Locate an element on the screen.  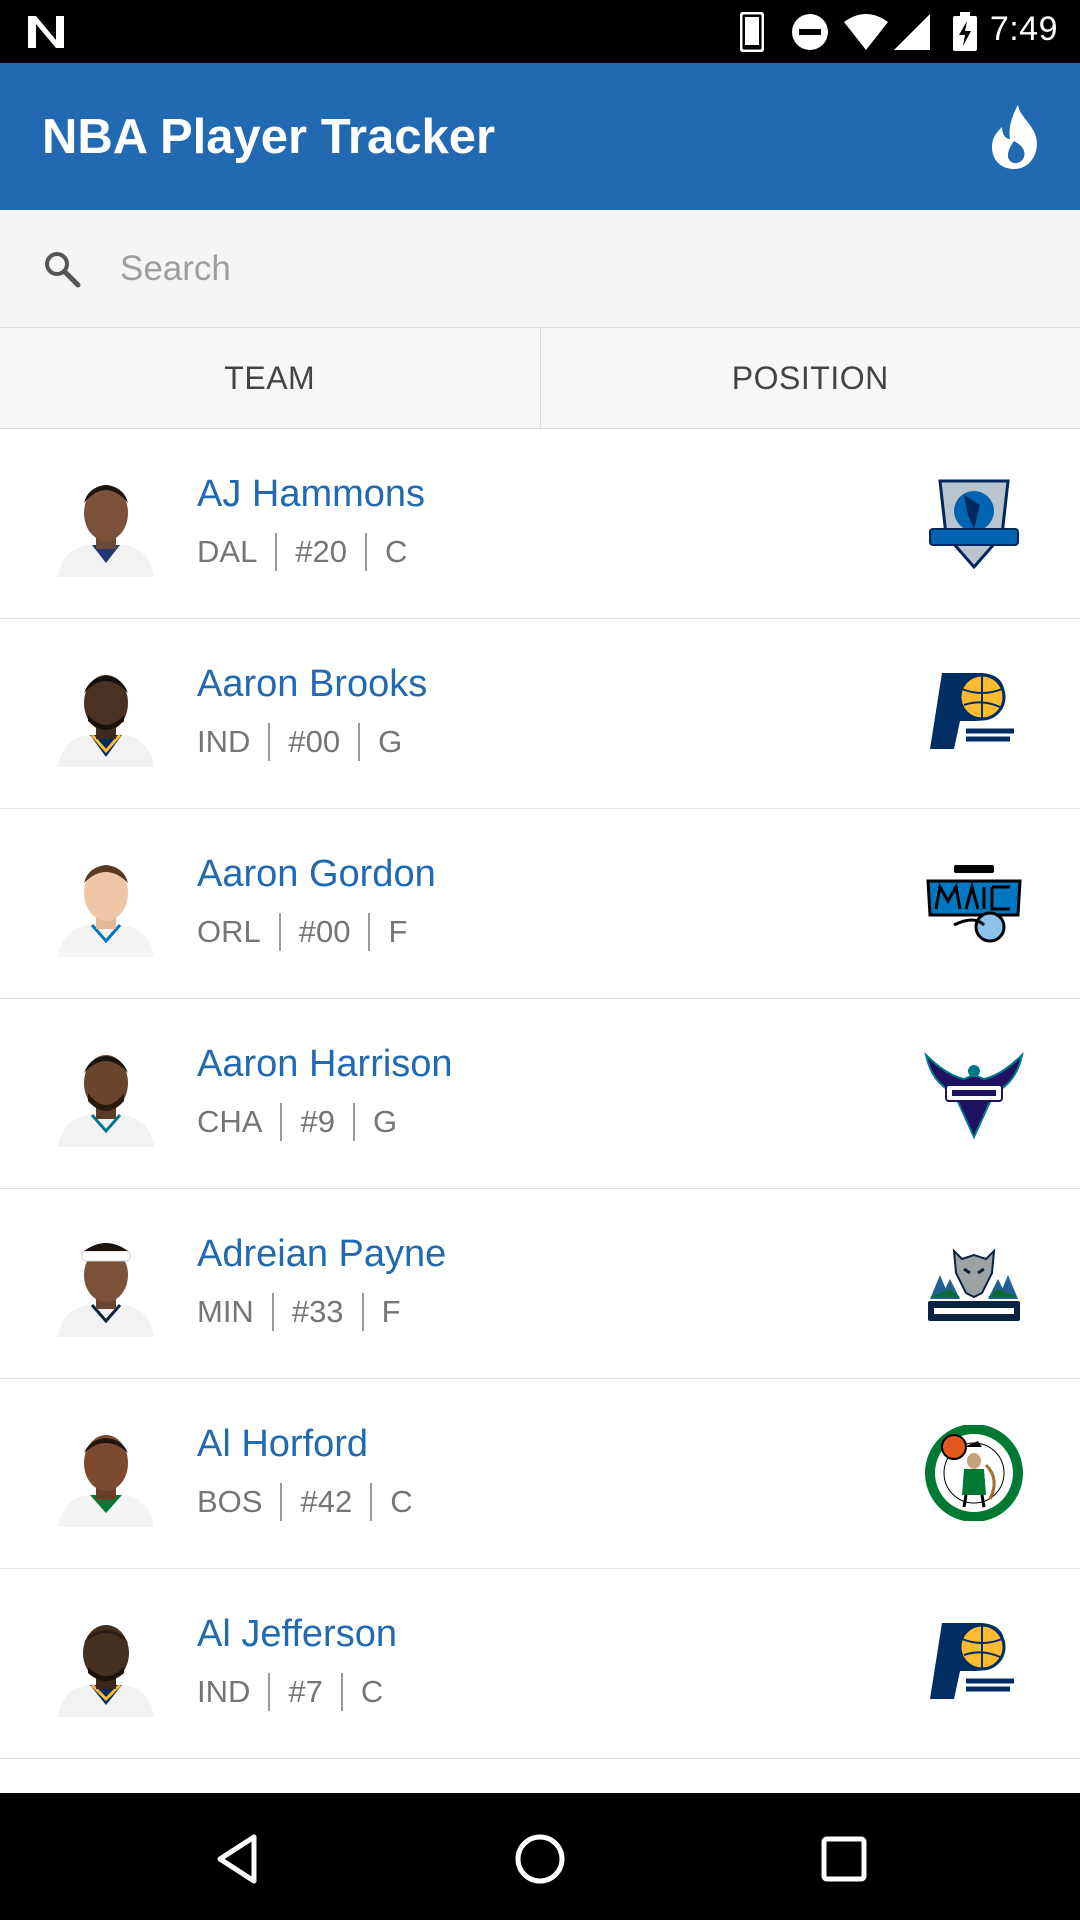
player-team: CHA is located at coordinates (230, 1121).